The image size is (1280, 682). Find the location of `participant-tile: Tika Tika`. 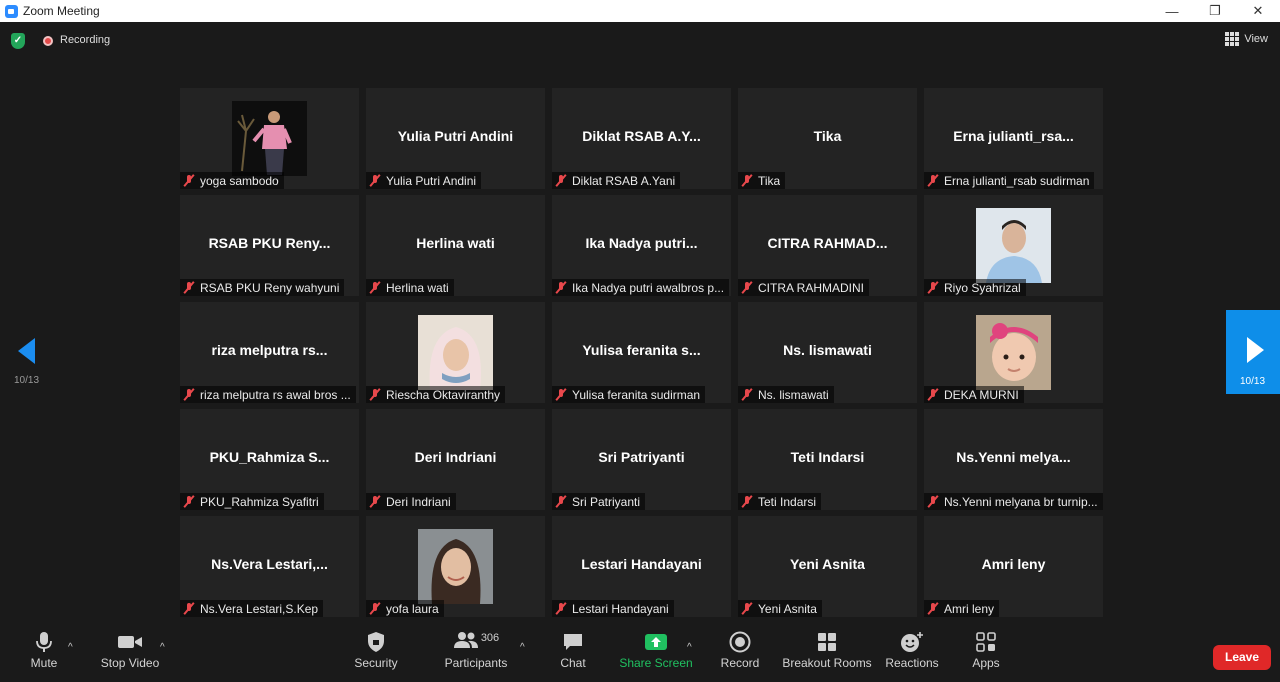

participant-tile: Tika Tika is located at coordinates (827, 138).